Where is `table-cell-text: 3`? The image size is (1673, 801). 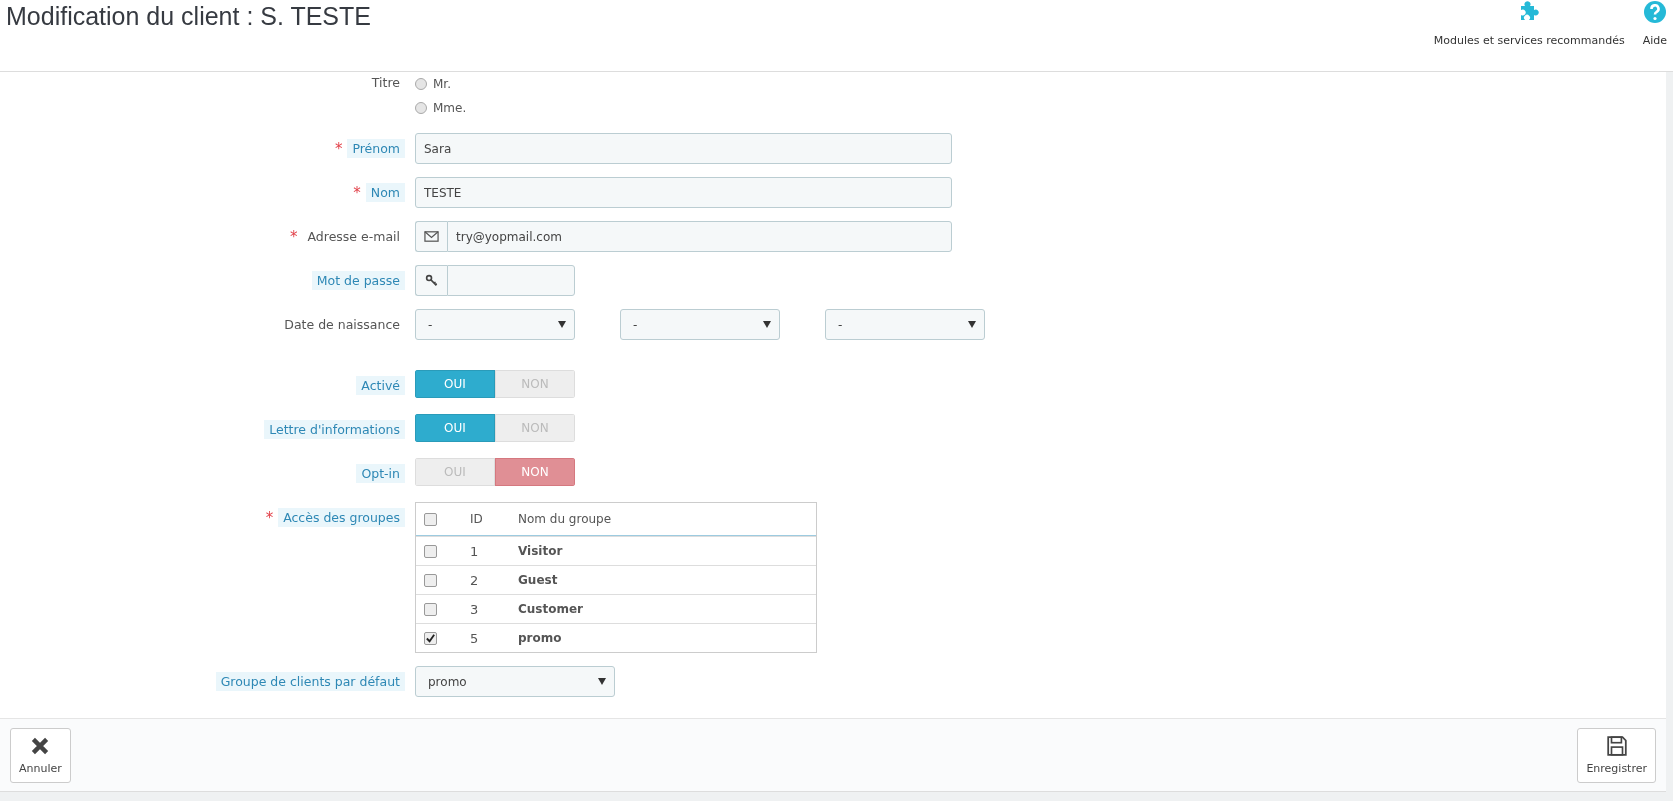
table-cell-text: 3 is located at coordinates (475, 609).